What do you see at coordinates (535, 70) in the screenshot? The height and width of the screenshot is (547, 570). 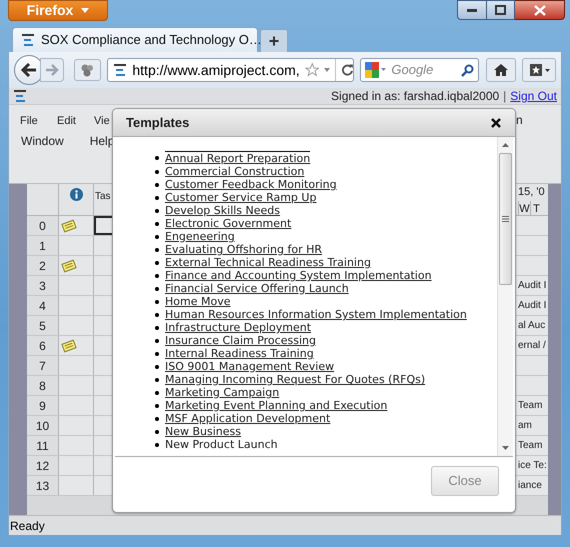 I see `bookmark-star-icon` at bounding box center [535, 70].